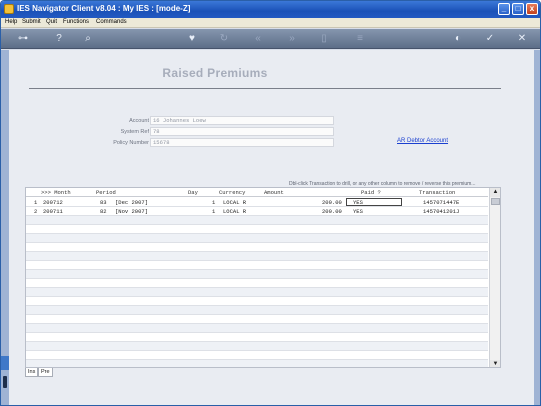 The width and height of the screenshot is (541, 406). What do you see at coordinates (374, 202) in the screenshot?
I see `paid-field: YES` at bounding box center [374, 202].